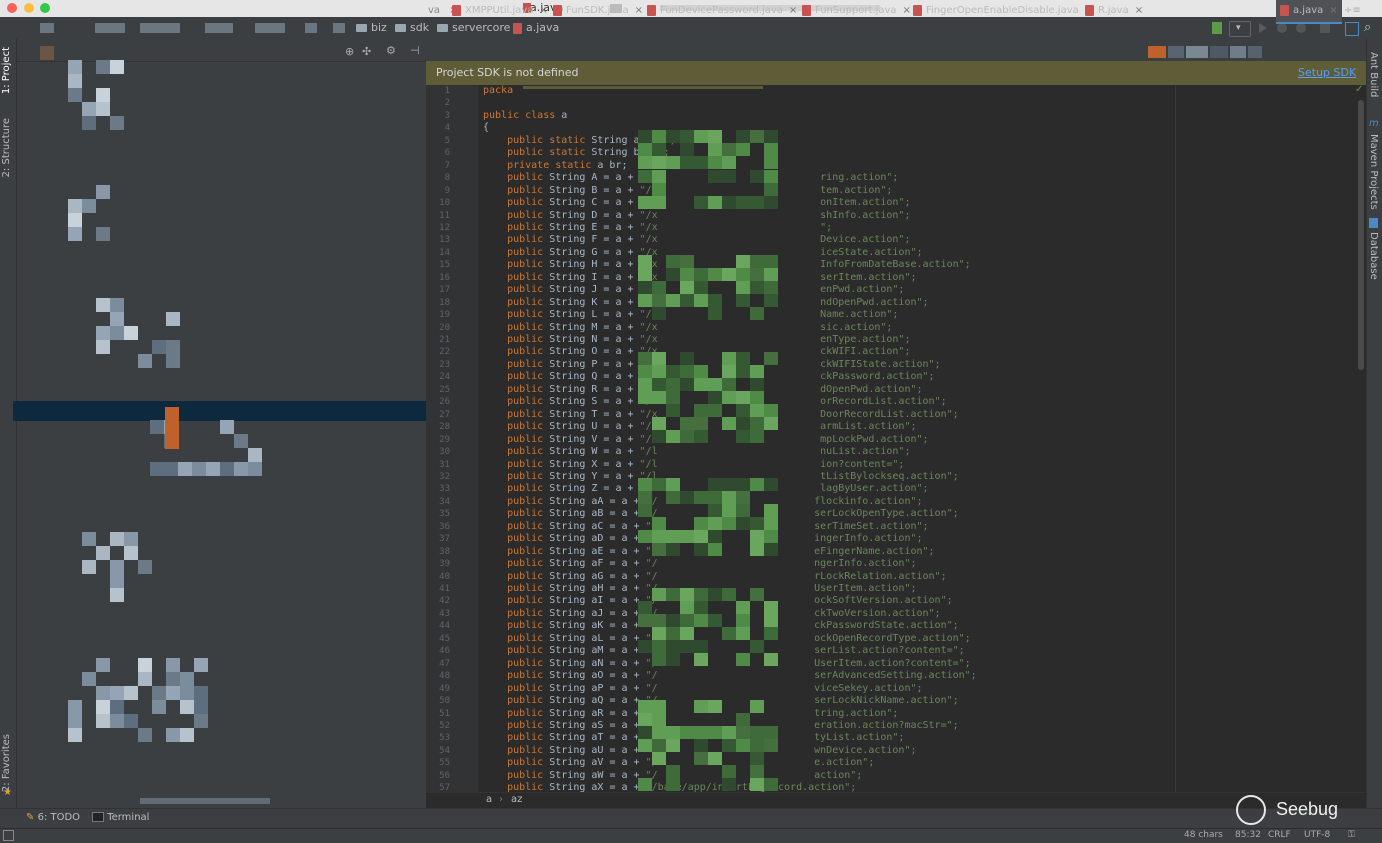 This screenshot has width=1382, height=843. What do you see at coordinates (690, 177) in the screenshot?
I see `code-line: public String A = a + "/p ring.action";` at bounding box center [690, 177].